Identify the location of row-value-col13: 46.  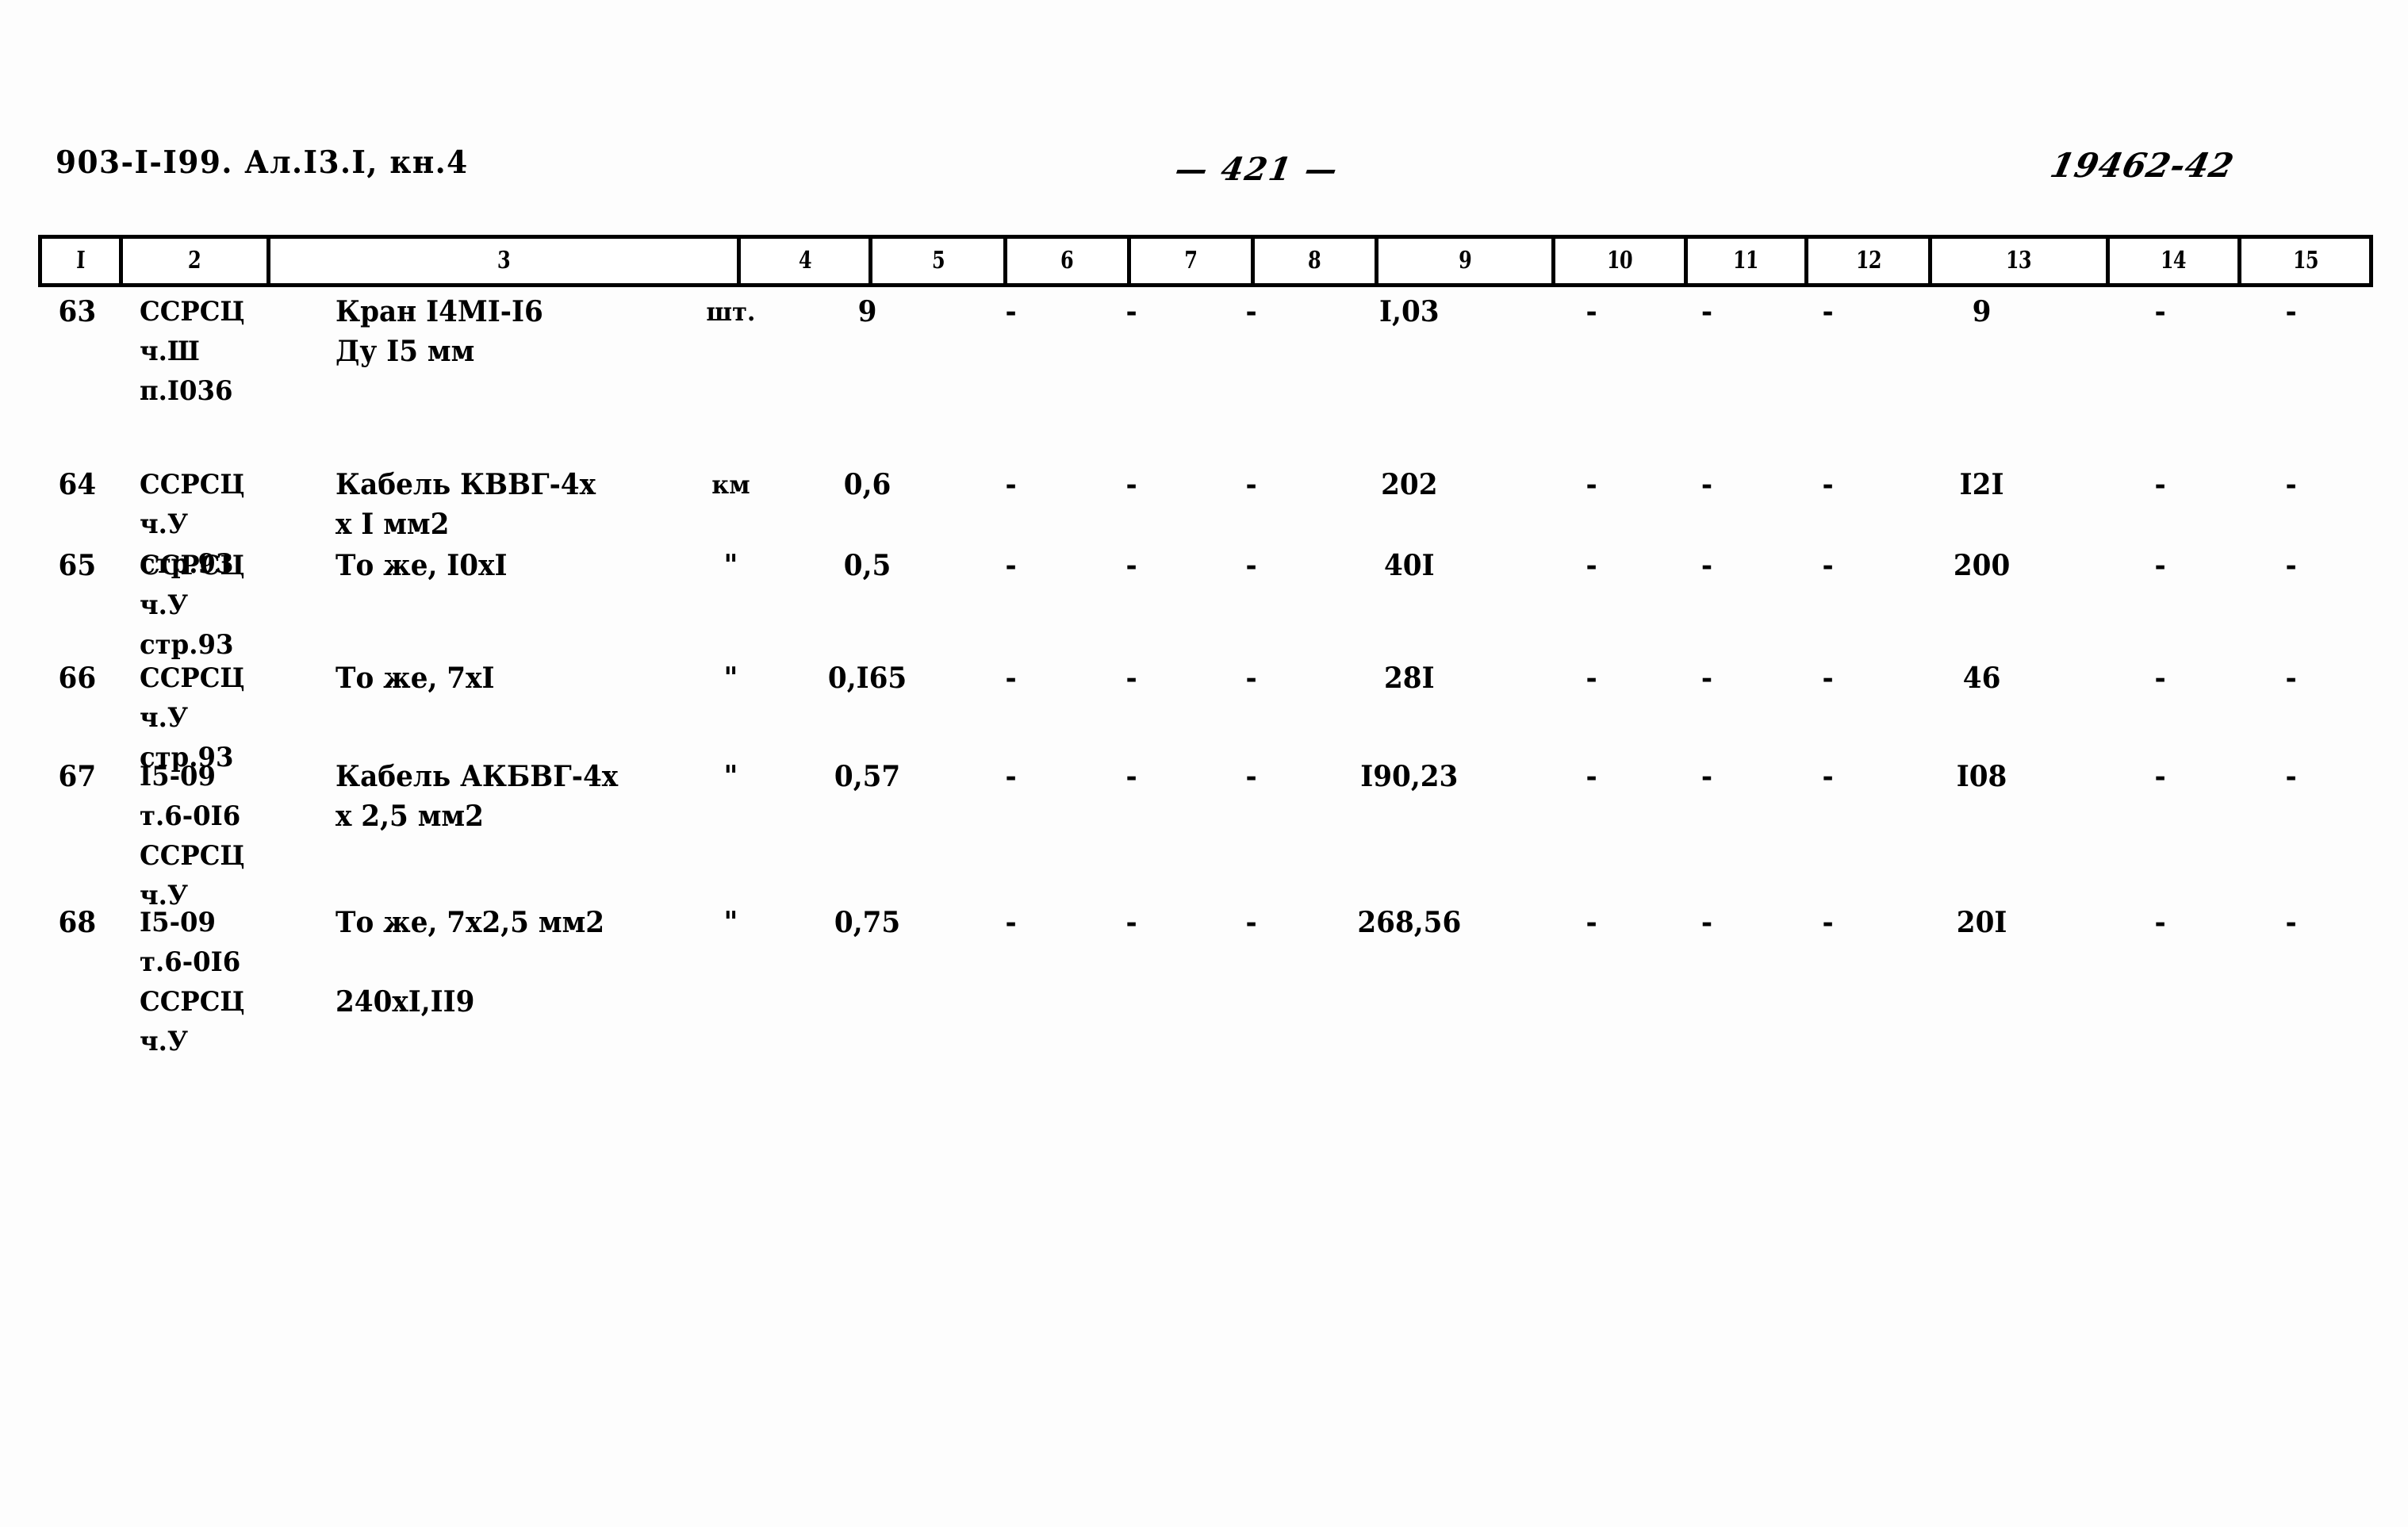
(1981, 678).